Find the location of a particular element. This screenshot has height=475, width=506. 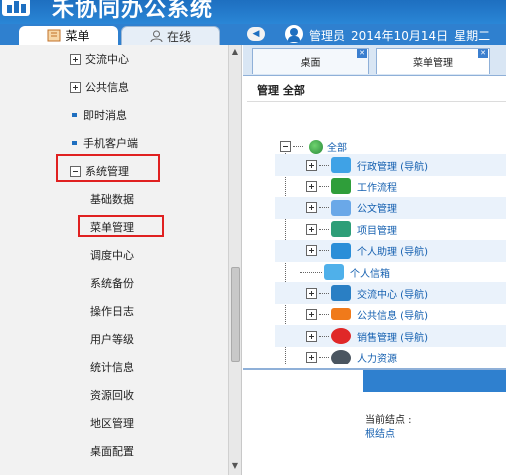

current-weekday: 星期二 is located at coordinates (472, 36).